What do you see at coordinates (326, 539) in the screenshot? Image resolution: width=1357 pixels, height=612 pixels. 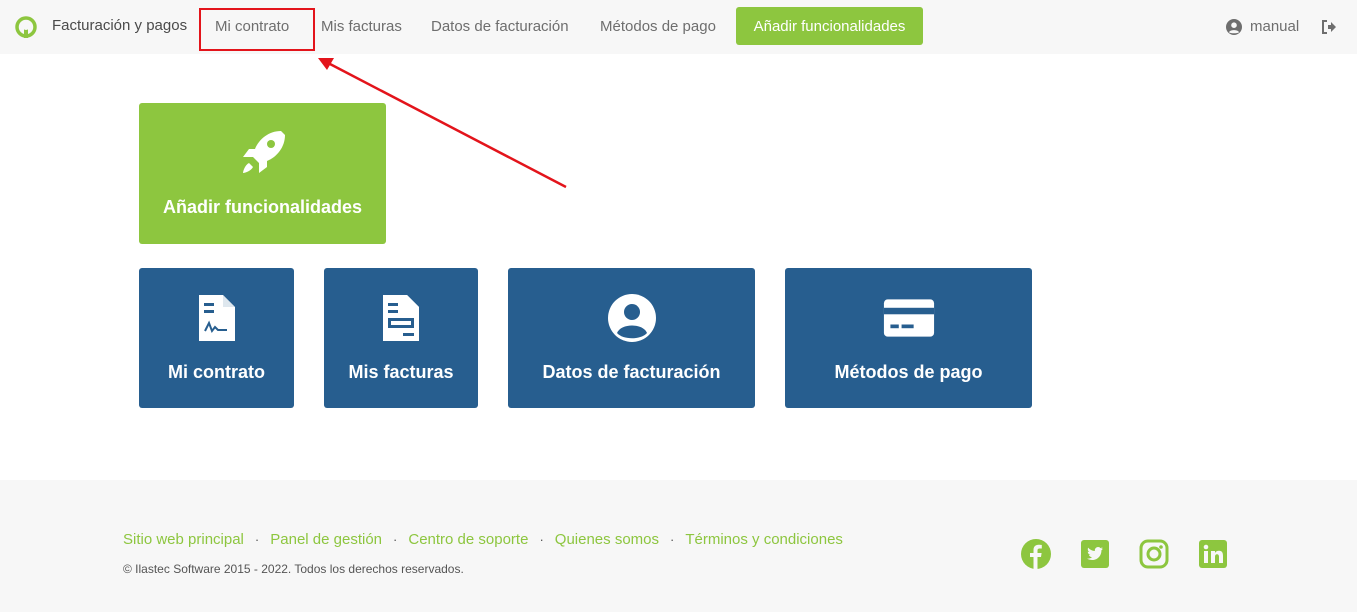 I see `footer-link-dashboard: Panel de gestión` at bounding box center [326, 539].